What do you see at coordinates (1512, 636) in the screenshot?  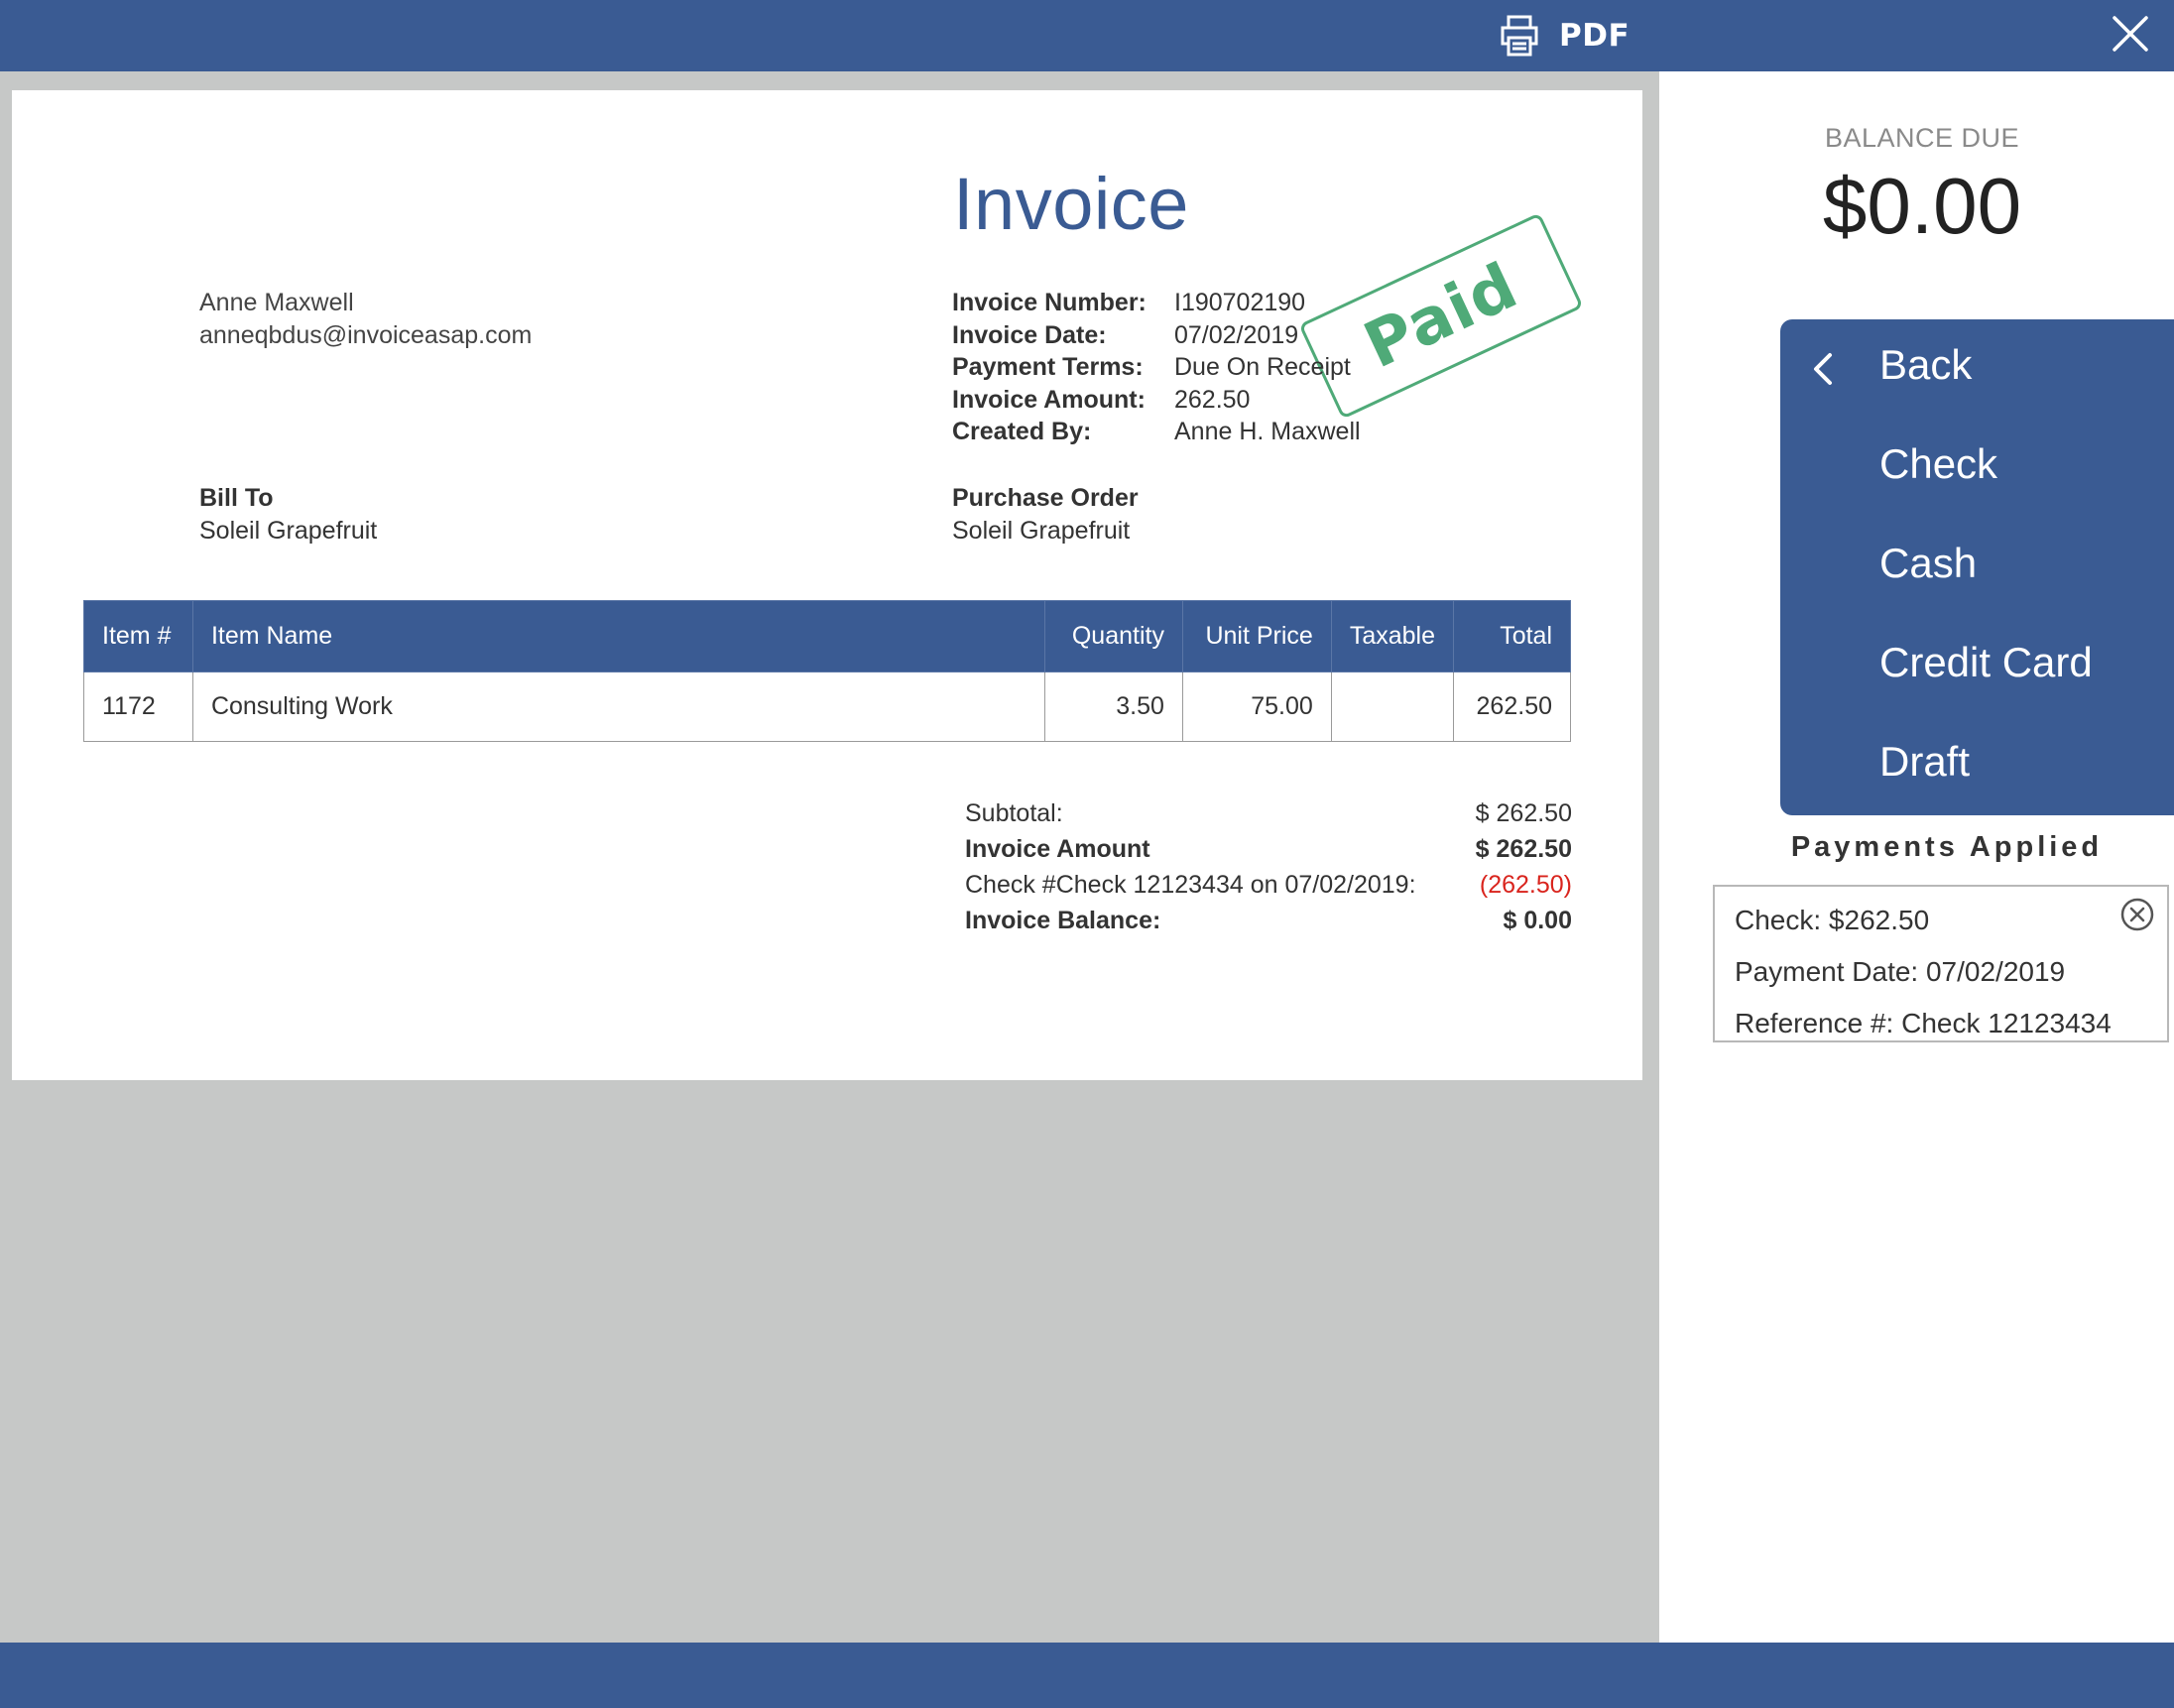 I see `col-total: Total` at bounding box center [1512, 636].